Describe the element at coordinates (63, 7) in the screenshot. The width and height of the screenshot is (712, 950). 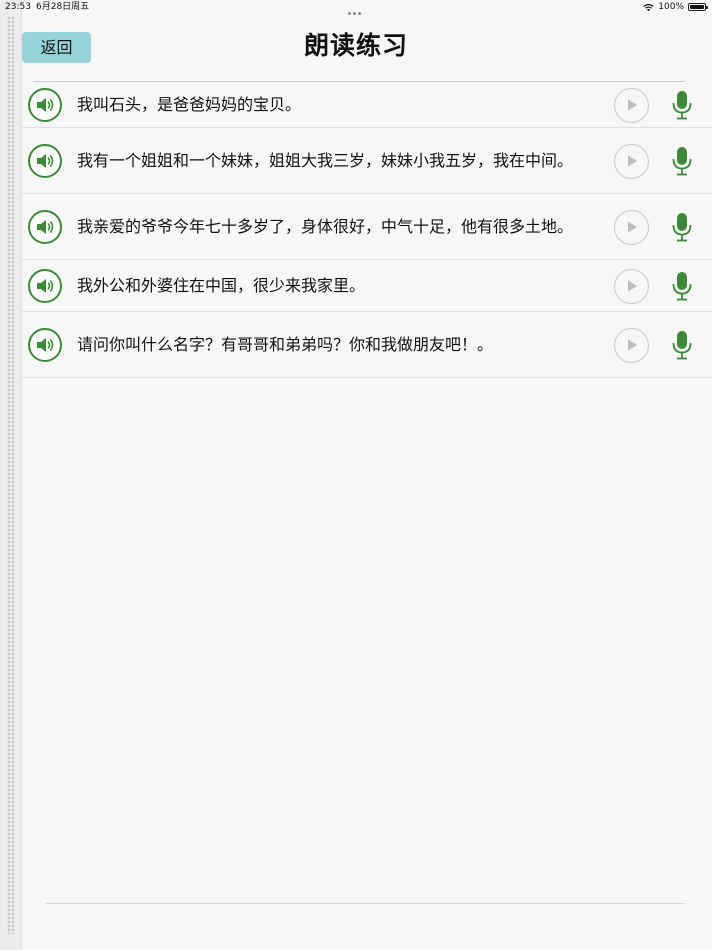
I see `status-date: 6月28日周五` at that location.